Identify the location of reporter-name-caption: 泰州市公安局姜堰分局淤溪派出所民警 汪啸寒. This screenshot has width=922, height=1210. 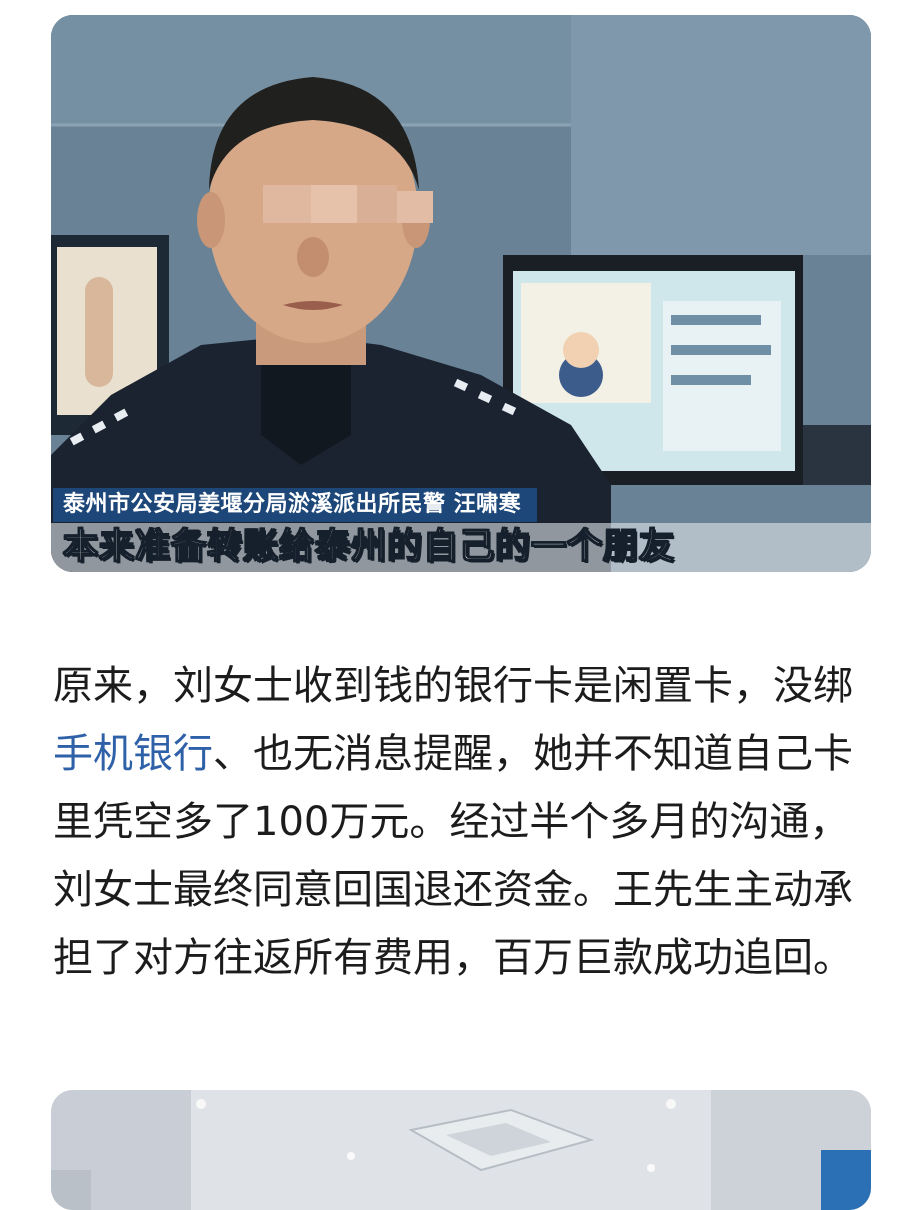
(295, 505).